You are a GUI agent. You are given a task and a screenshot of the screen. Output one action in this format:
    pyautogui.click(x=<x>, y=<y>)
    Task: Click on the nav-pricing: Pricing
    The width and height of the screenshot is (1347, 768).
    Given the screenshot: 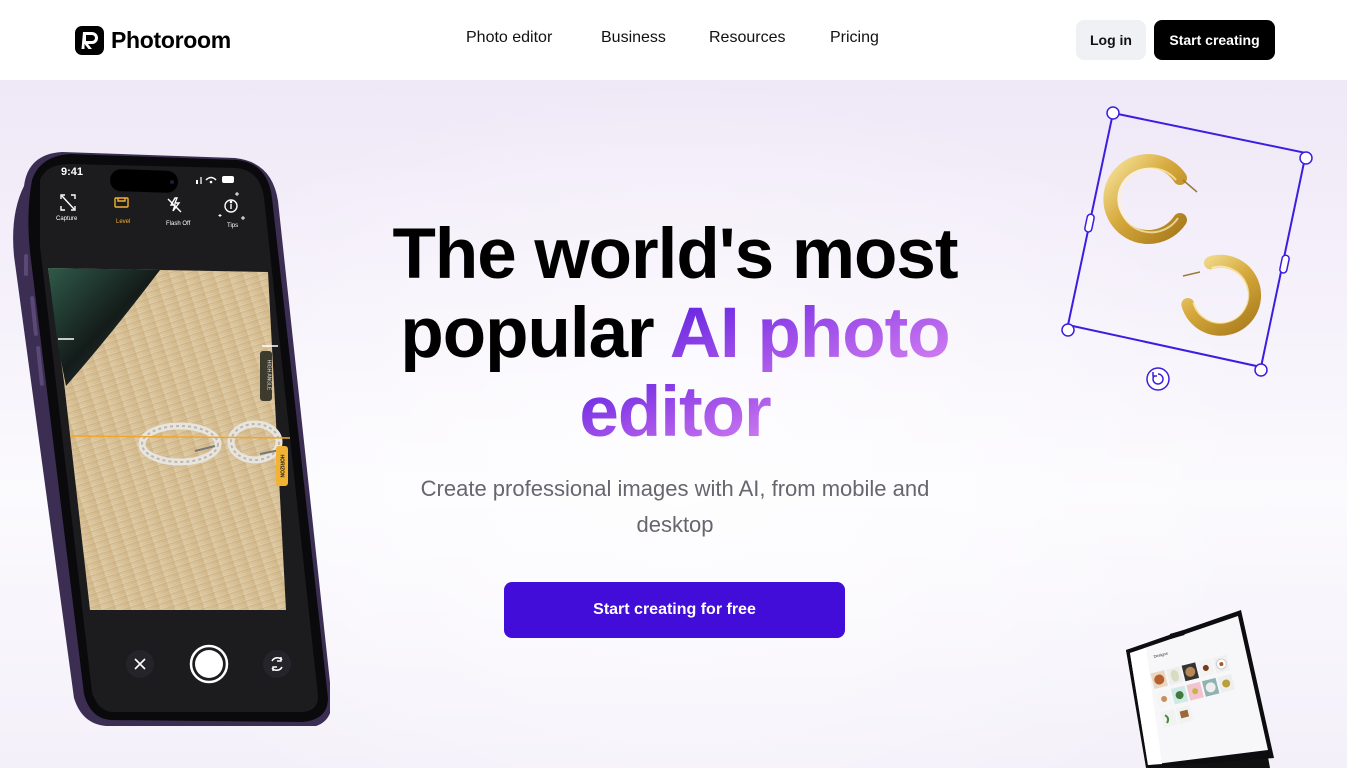 What is the action you would take?
    pyautogui.click(x=854, y=38)
    